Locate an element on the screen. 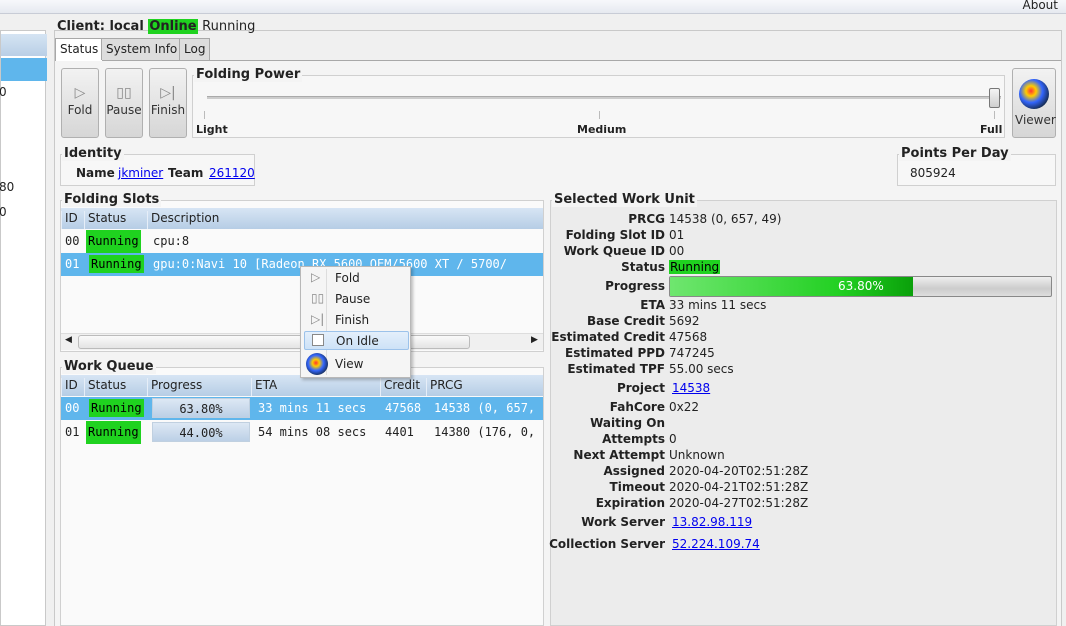 The image size is (1066, 626). wu-core-label: FahCore is located at coordinates (637, 407).